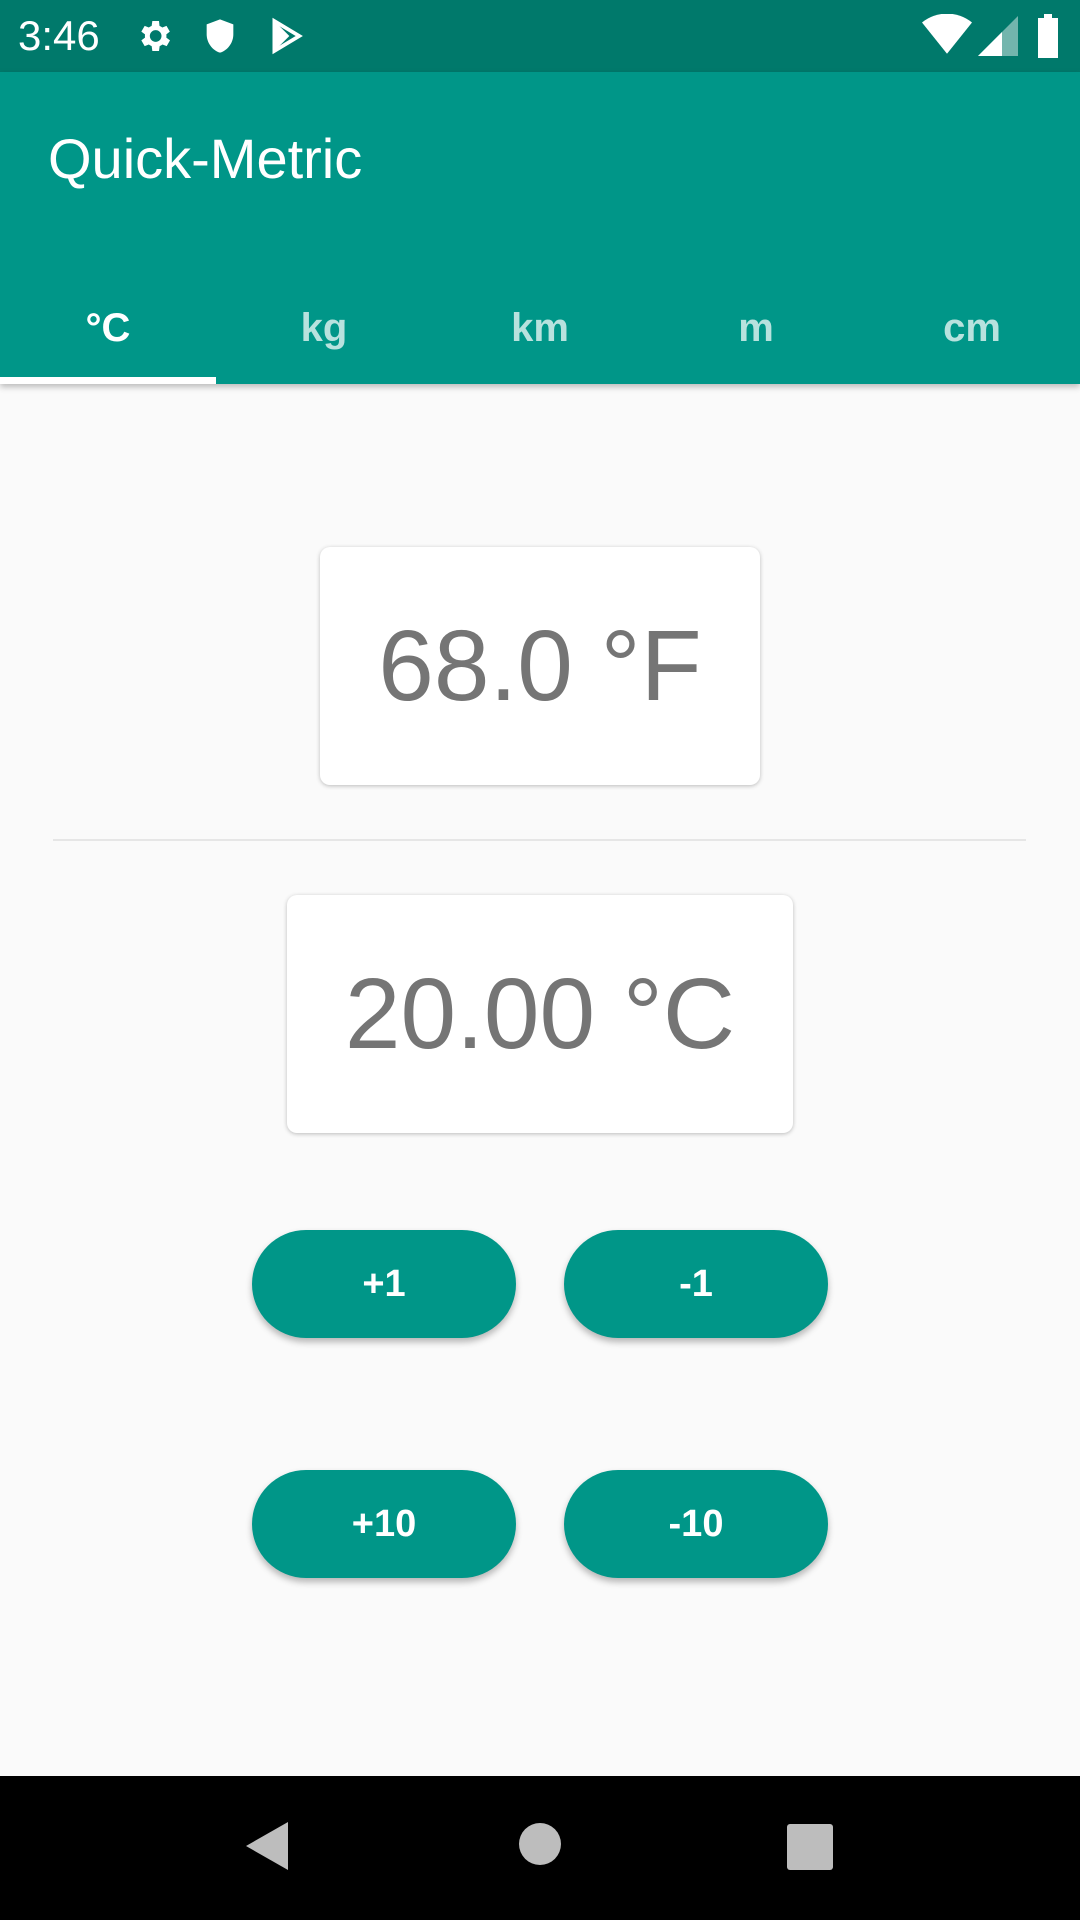 This screenshot has height=1920, width=1080. Describe the element at coordinates (59, 35) in the screenshot. I see `status-time: 3:46` at that location.